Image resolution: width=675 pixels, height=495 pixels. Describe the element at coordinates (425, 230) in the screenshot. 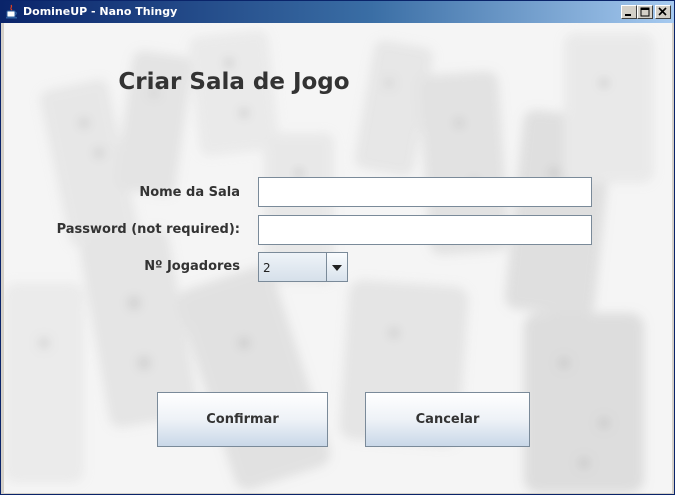

I see `password-input` at that location.